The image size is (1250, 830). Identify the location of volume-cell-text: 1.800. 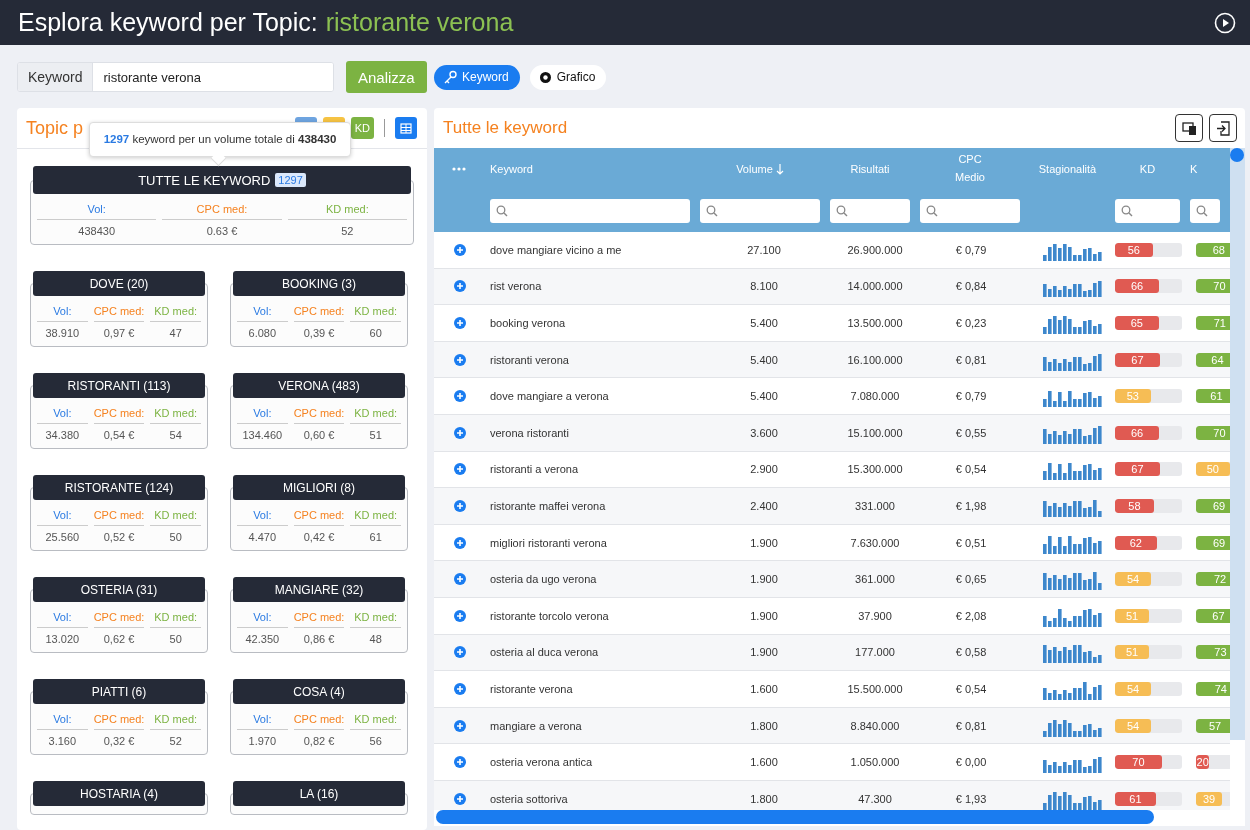
(764, 725).